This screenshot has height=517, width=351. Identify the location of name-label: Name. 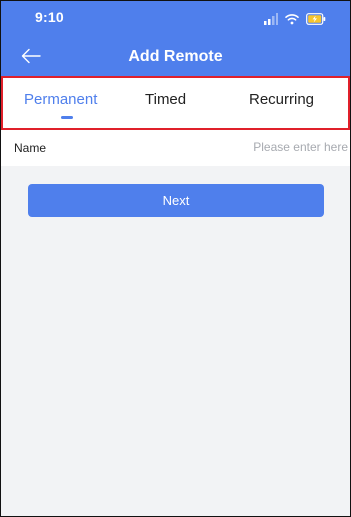
(30, 148).